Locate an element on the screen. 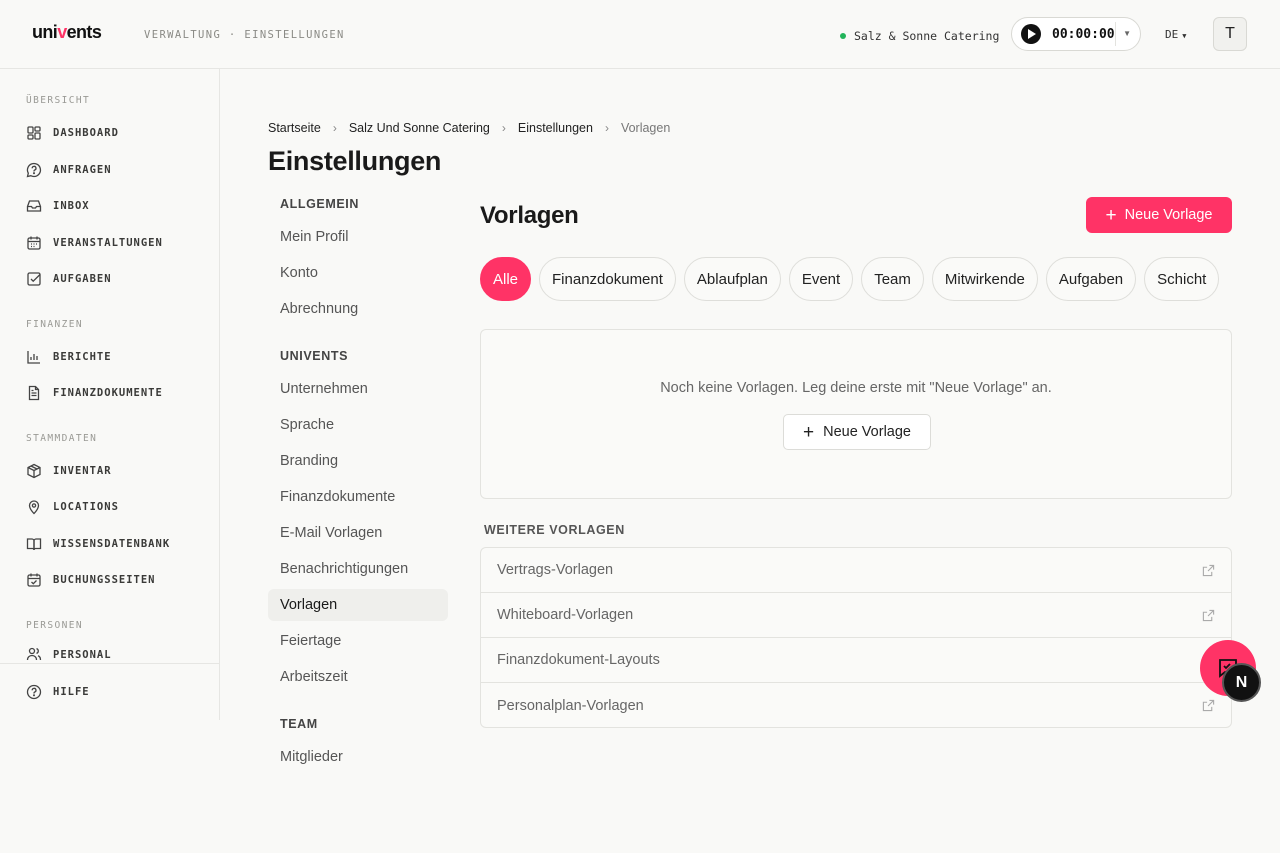 The height and width of the screenshot is (853, 1280). filter-event: Event is located at coordinates (821, 279).